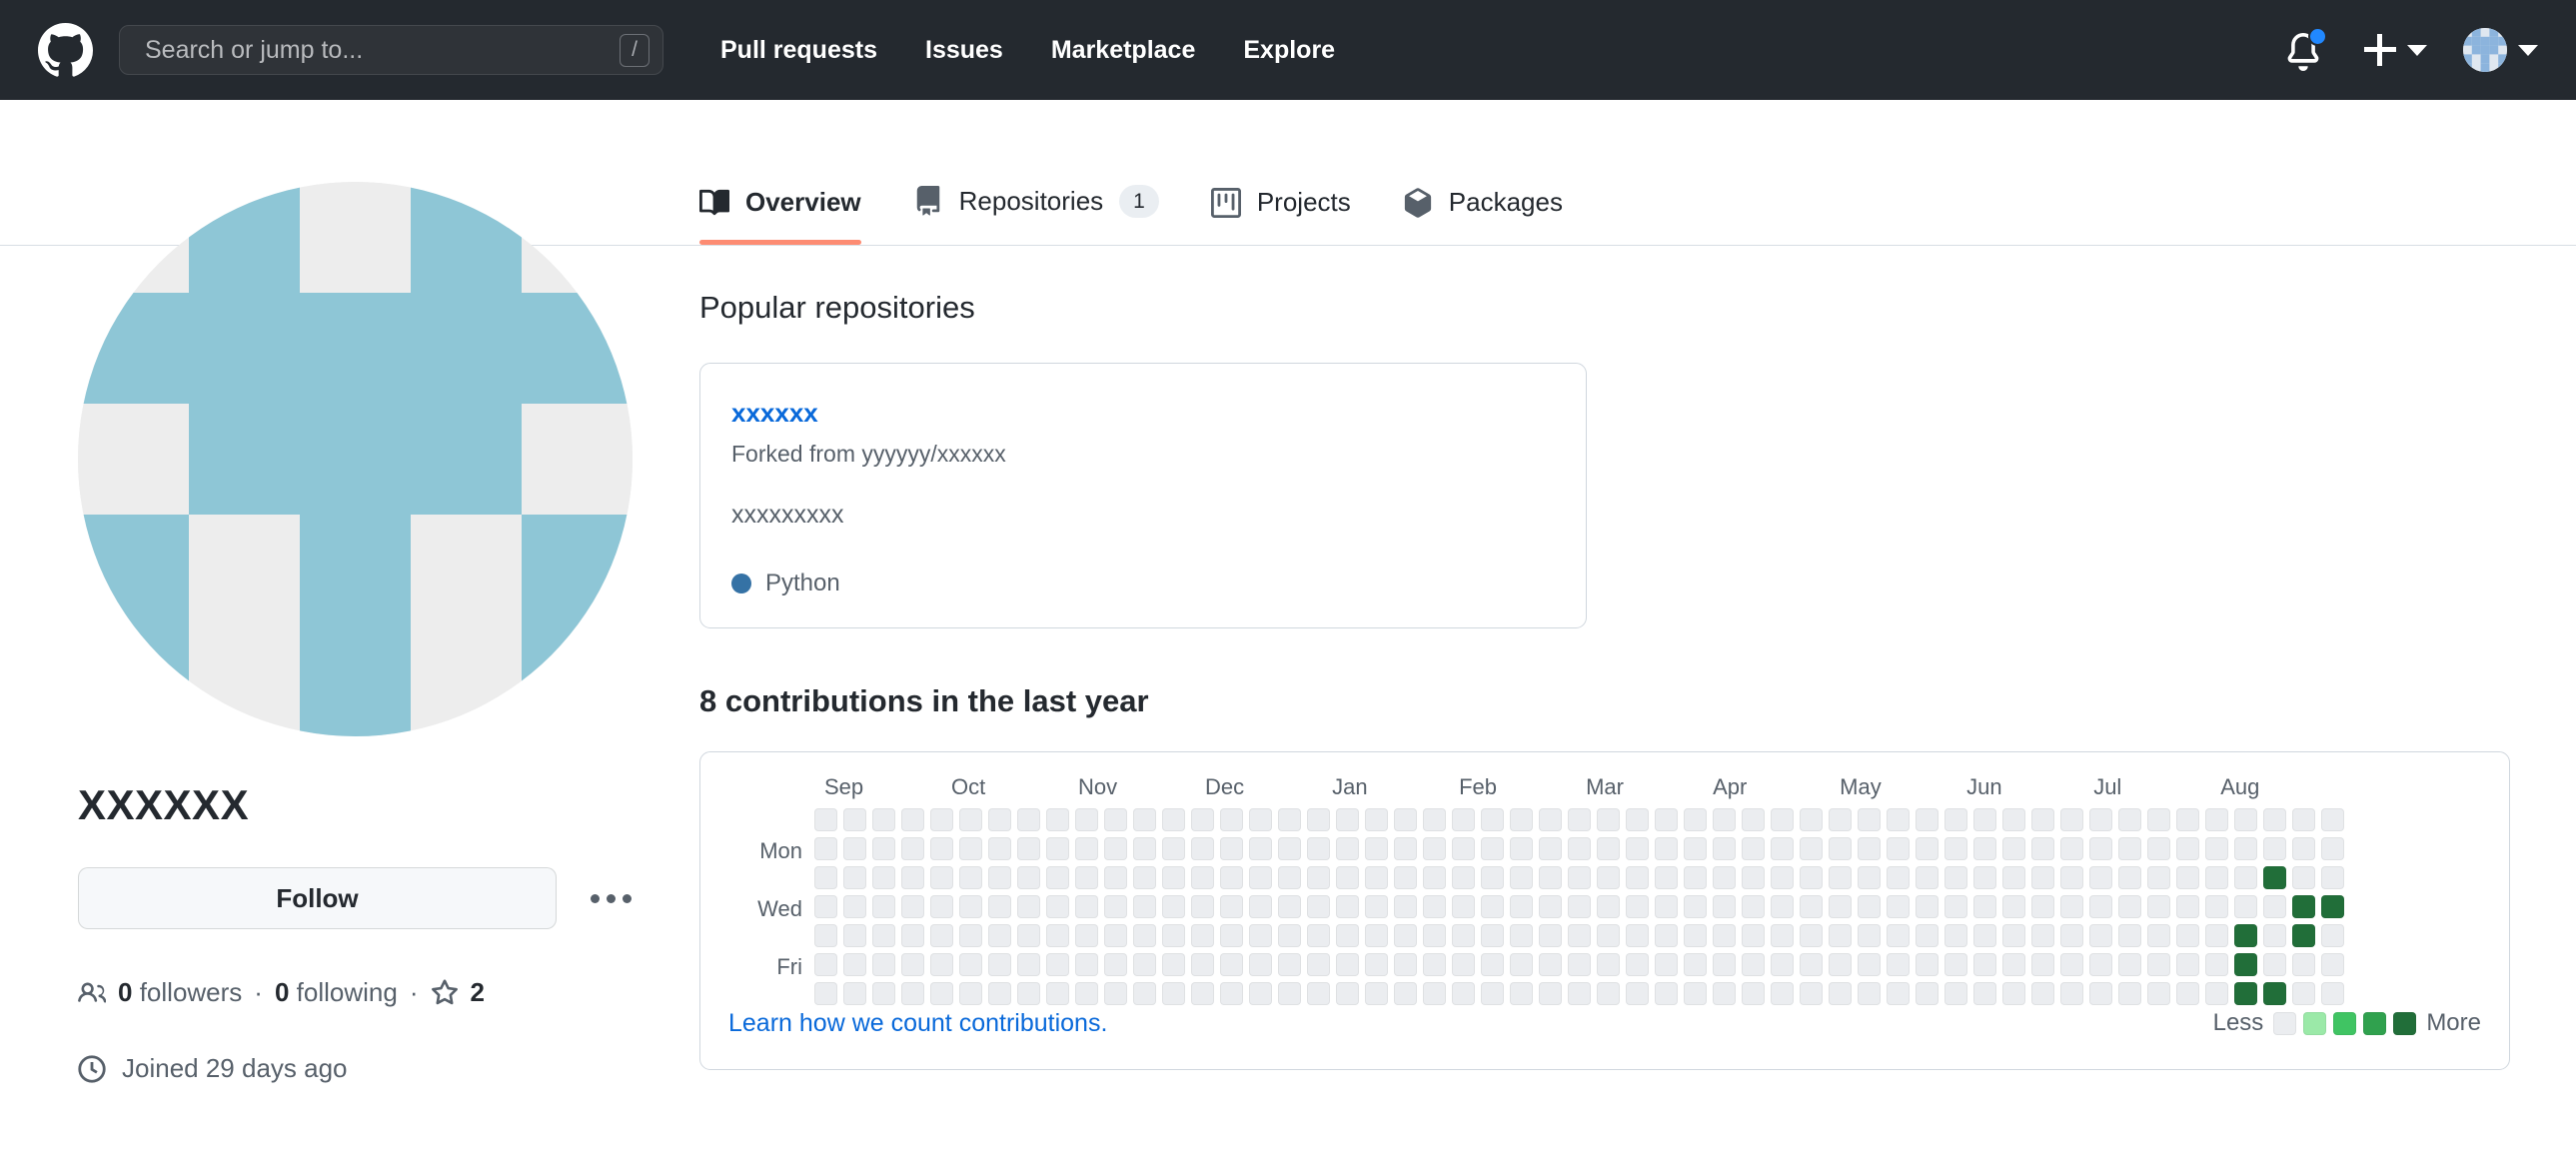 Image resolution: width=2576 pixels, height=1169 pixels. What do you see at coordinates (917, 1024) in the screenshot?
I see `learn-contributions-link: Learn how we count contributions.` at bounding box center [917, 1024].